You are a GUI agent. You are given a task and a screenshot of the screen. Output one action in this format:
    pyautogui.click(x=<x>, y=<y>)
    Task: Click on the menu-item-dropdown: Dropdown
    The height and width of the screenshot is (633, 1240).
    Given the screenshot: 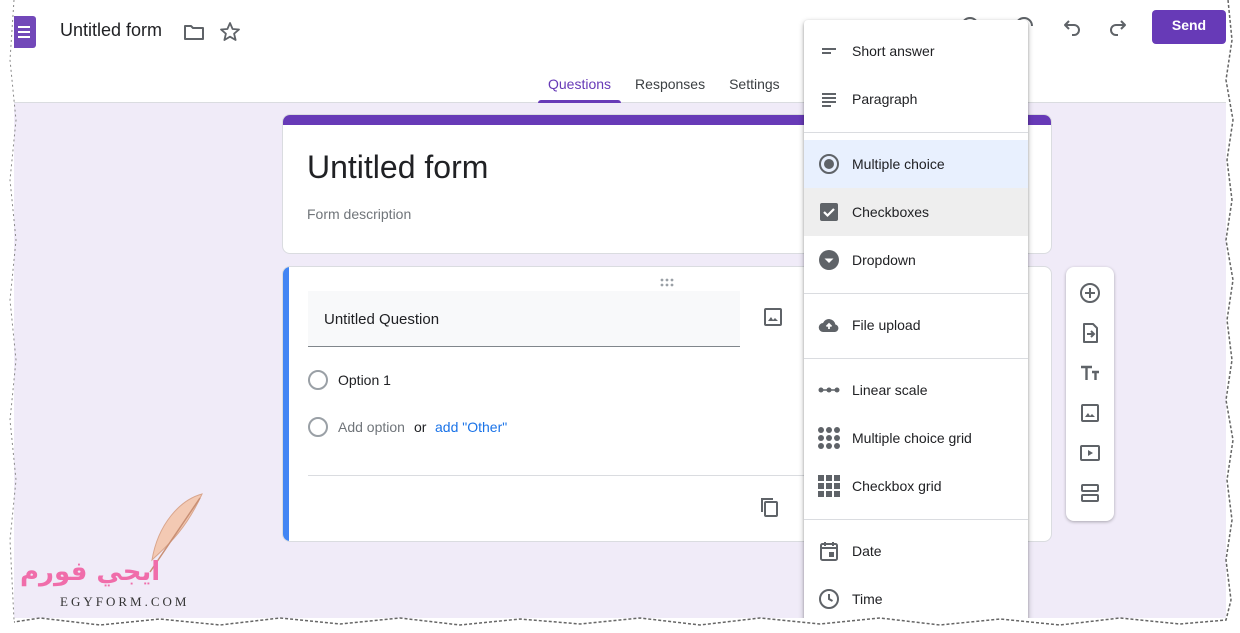 What is the action you would take?
    pyautogui.click(x=916, y=260)
    